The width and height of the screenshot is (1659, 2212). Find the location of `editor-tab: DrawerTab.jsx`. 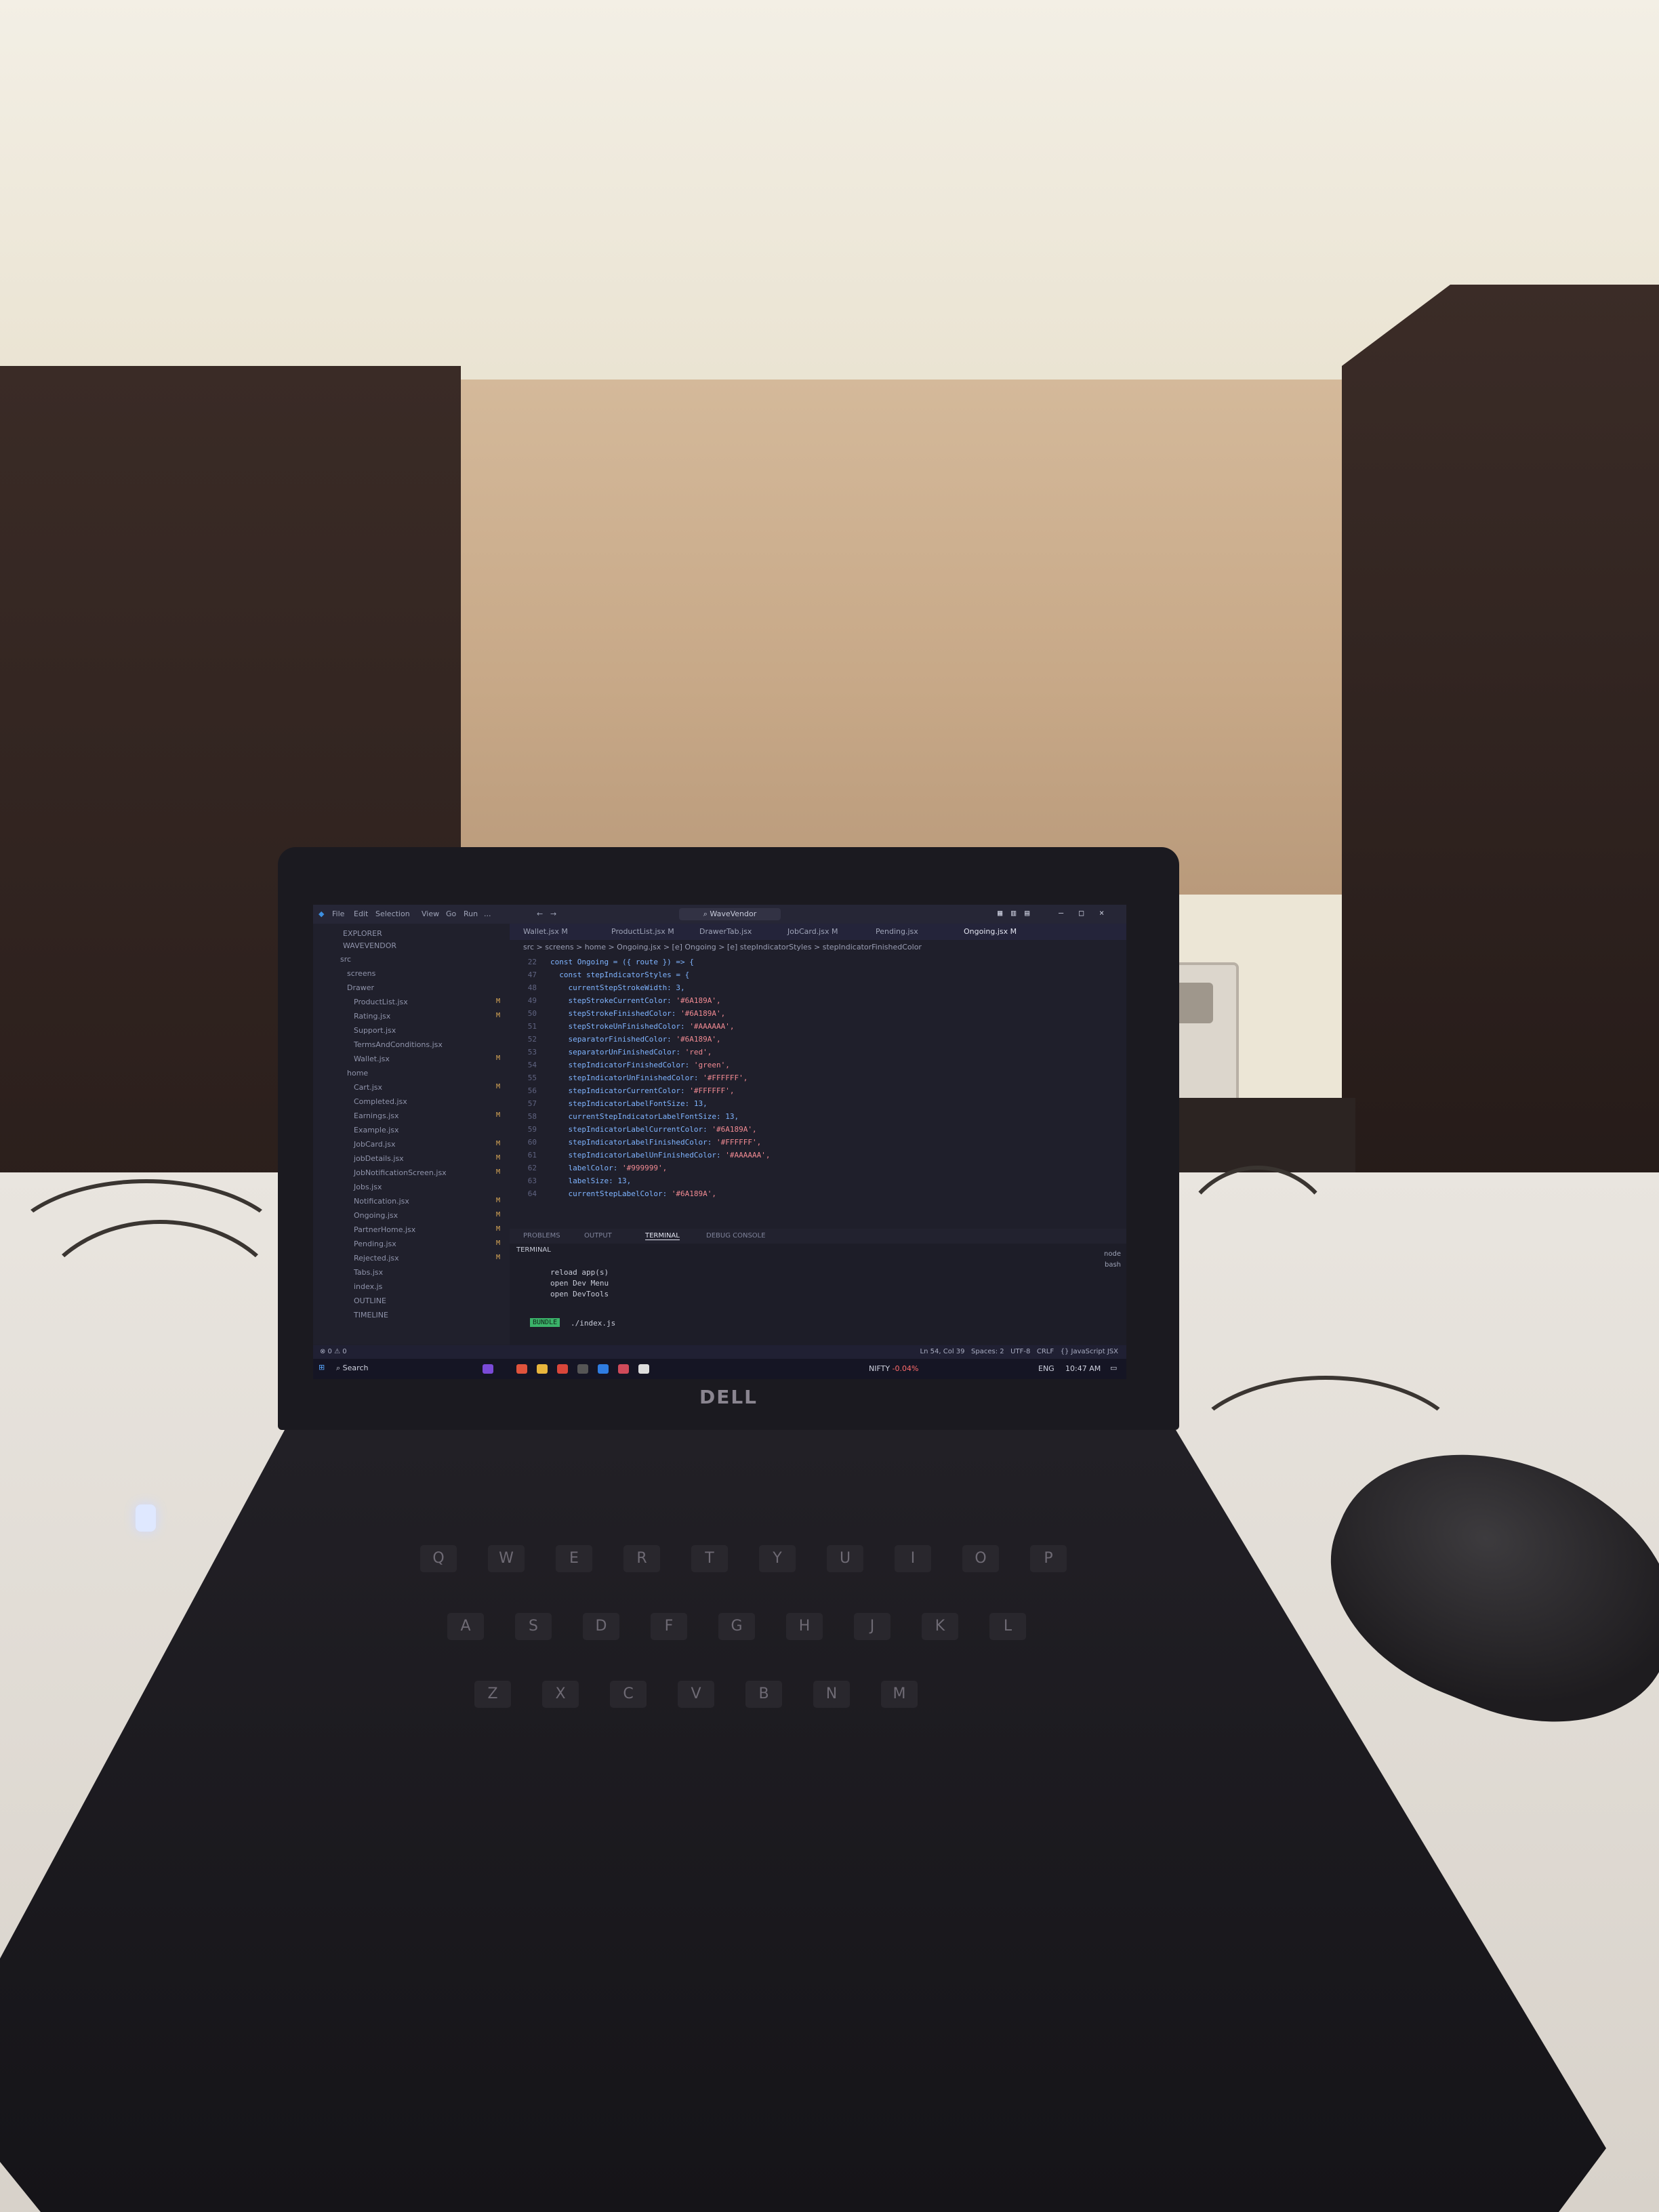

editor-tab: DrawerTab.jsx is located at coordinates (725, 931).